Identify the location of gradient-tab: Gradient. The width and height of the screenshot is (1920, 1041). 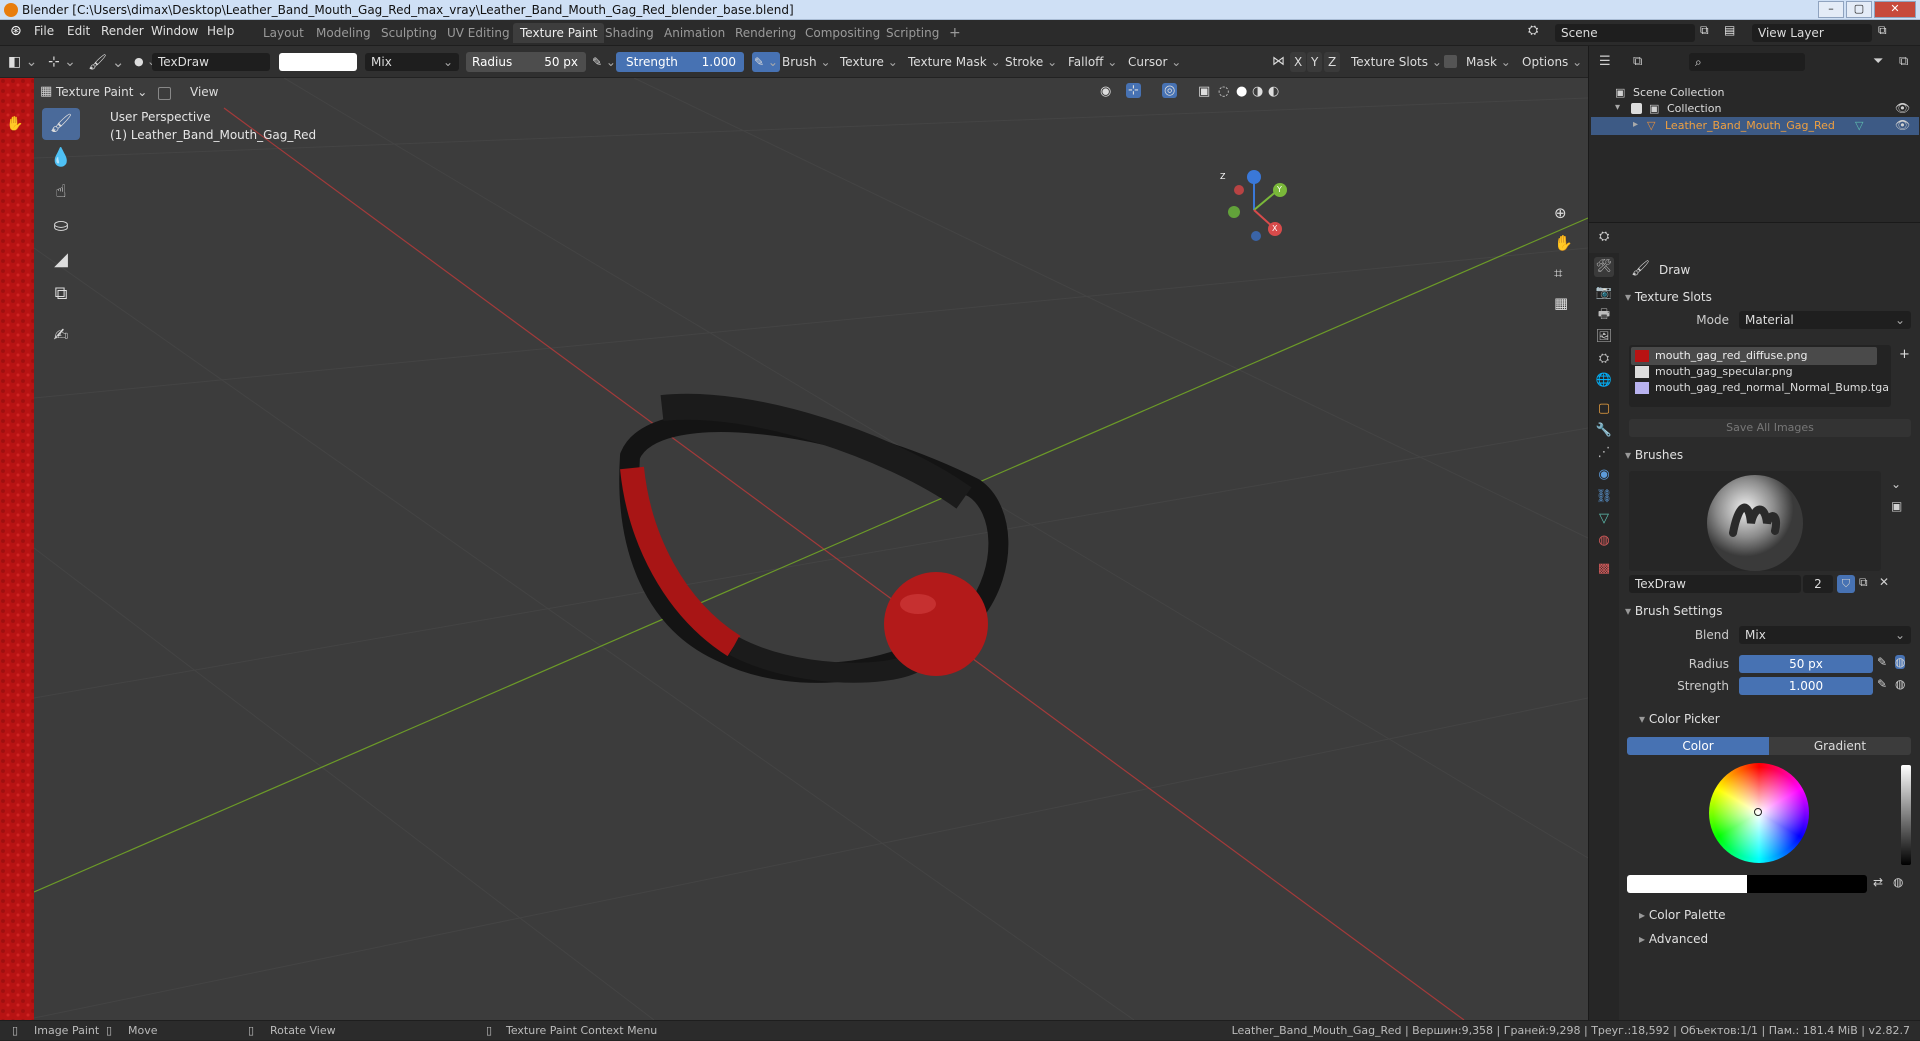
(1840, 746).